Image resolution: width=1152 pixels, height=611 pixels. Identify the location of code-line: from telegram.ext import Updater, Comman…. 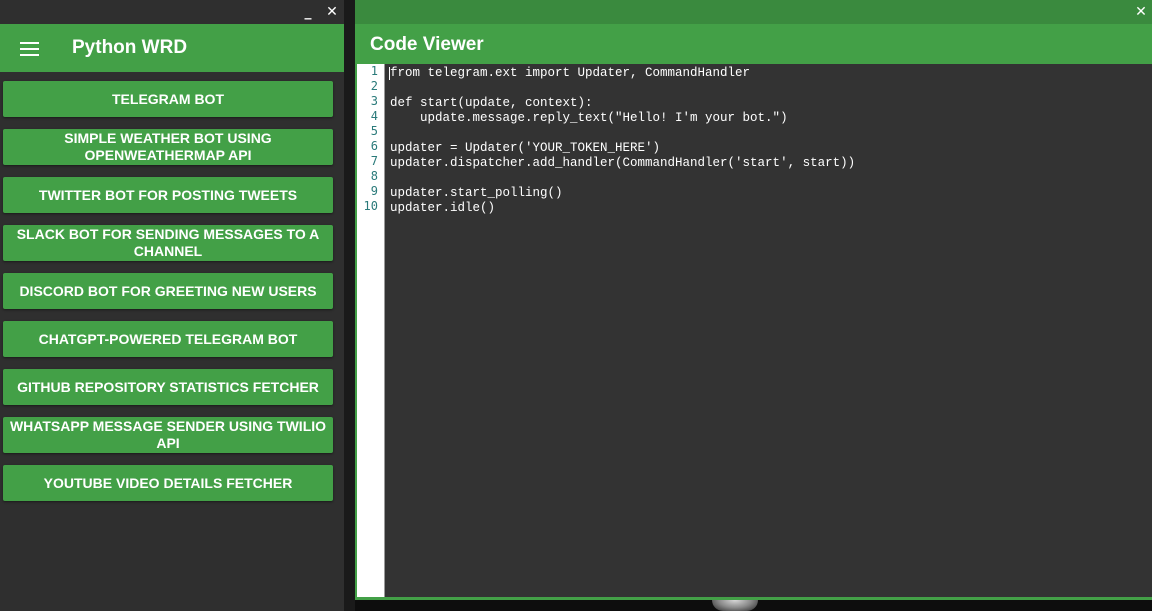
(570, 73).